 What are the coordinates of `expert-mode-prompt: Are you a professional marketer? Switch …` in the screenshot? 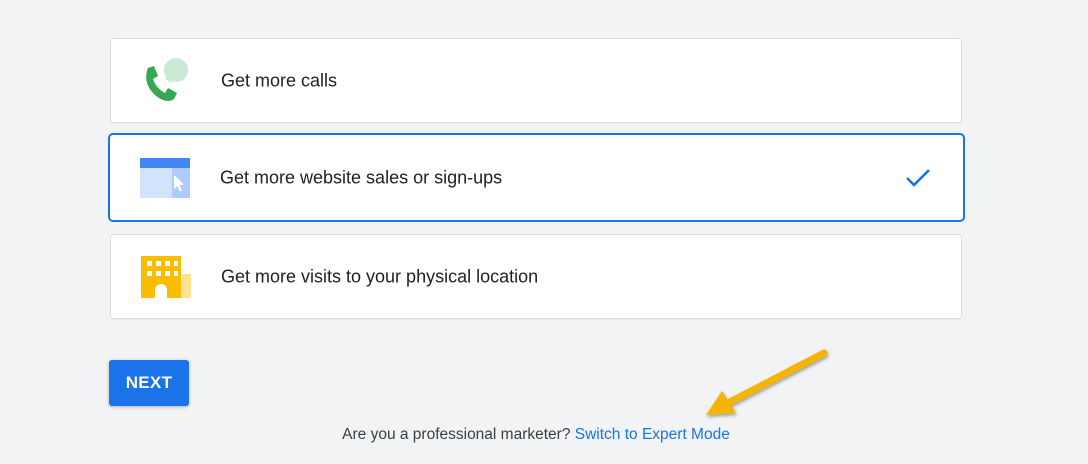 It's located at (536, 435).